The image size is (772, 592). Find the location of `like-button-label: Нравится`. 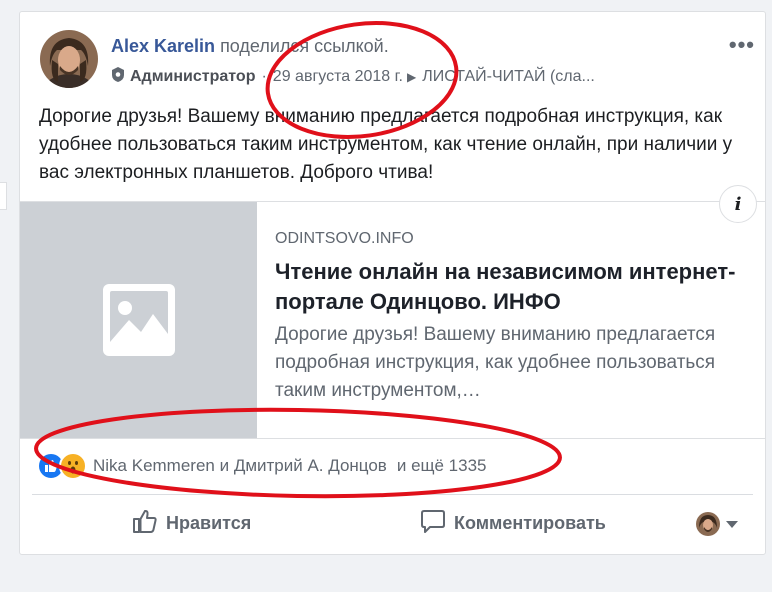

like-button-label: Нравится is located at coordinates (209, 523).